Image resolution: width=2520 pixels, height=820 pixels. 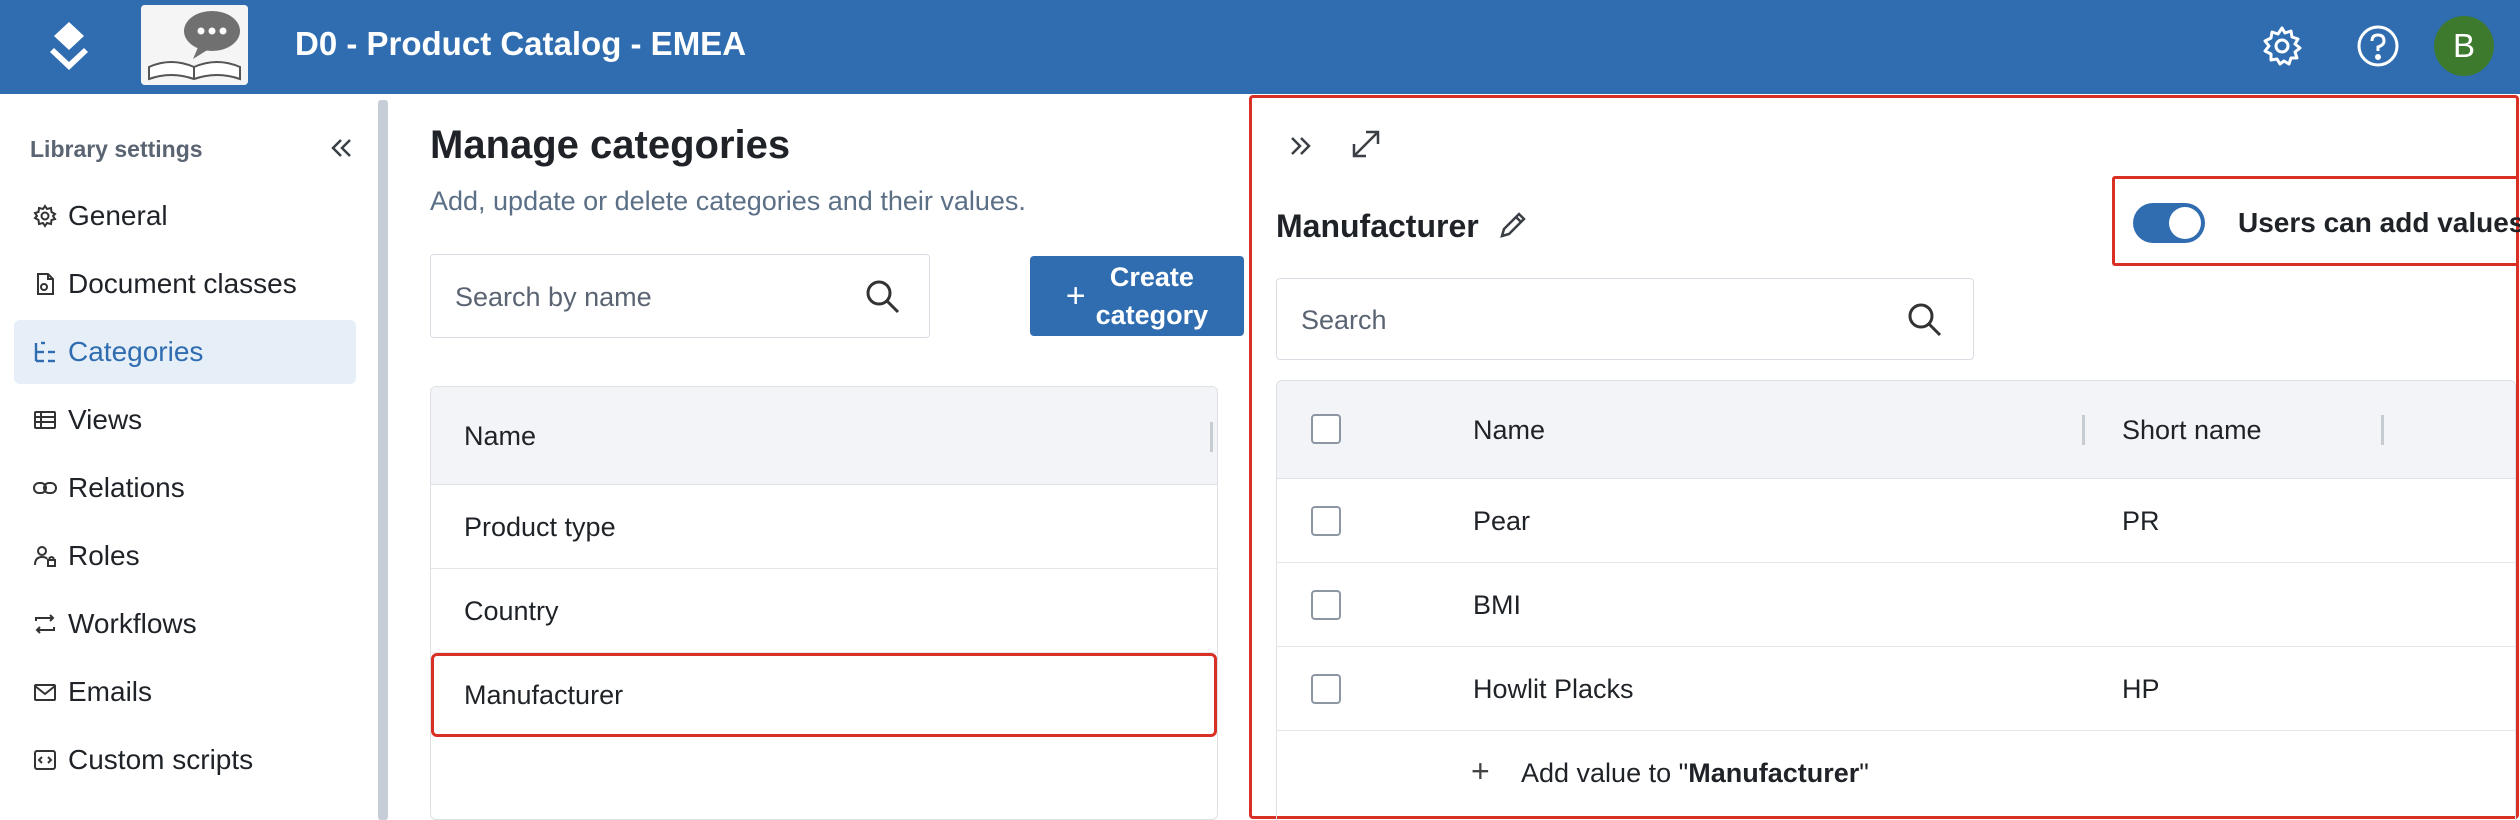 I want to click on gear-icon, so click(x=45, y=216).